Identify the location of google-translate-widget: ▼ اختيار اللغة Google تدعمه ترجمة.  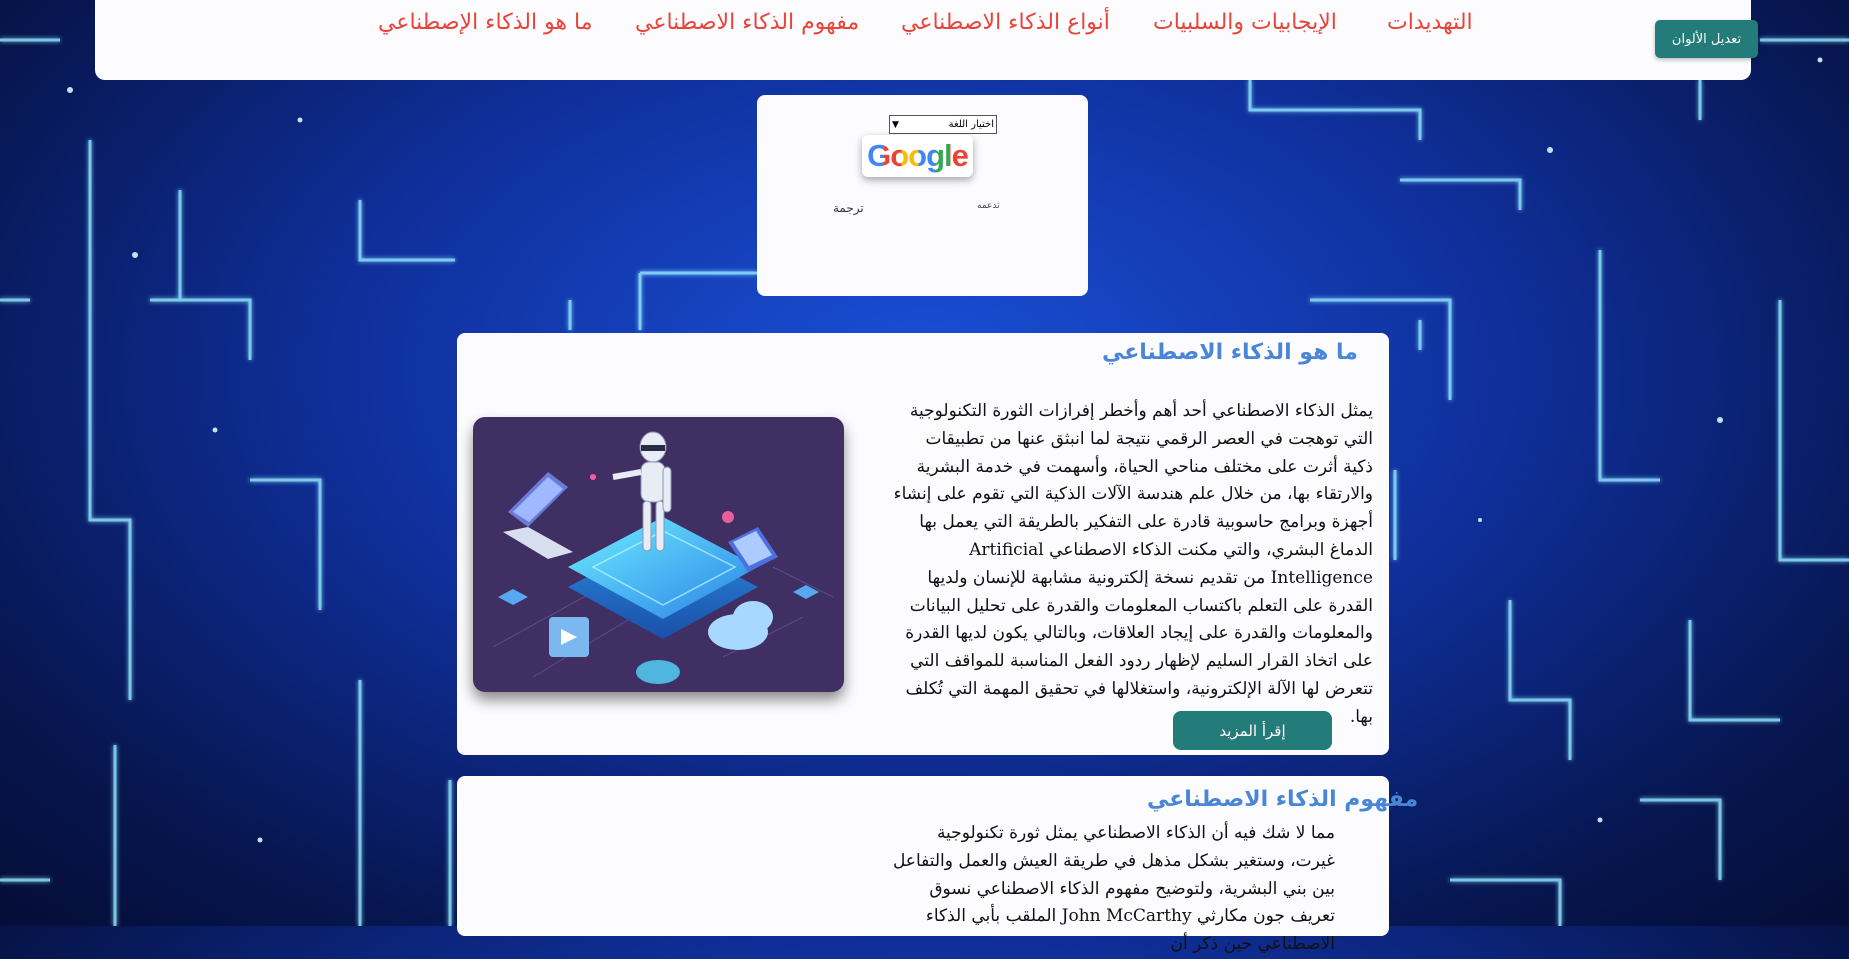
(922, 195).